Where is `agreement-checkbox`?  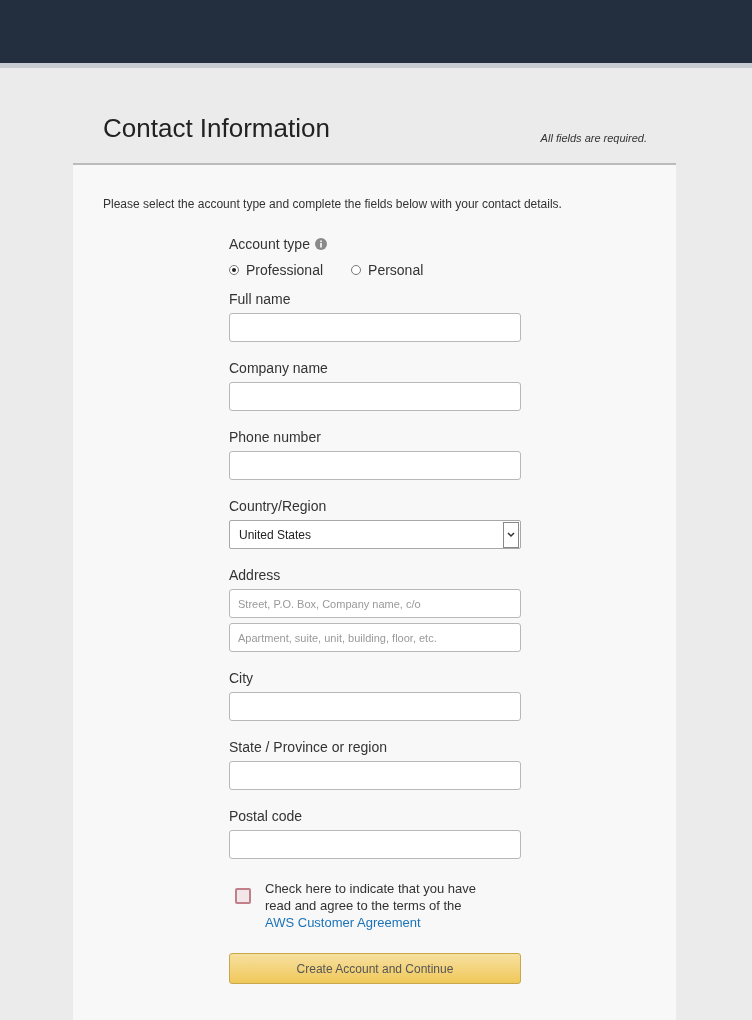 agreement-checkbox is located at coordinates (243, 896).